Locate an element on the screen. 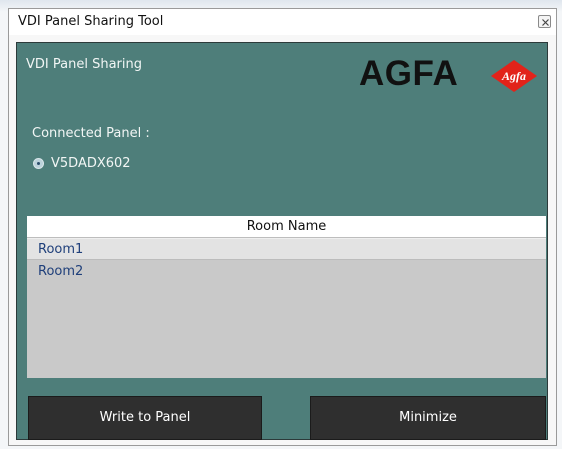 The image size is (562, 449). column-header-room-name: Room Name is located at coordinates (286, 226).